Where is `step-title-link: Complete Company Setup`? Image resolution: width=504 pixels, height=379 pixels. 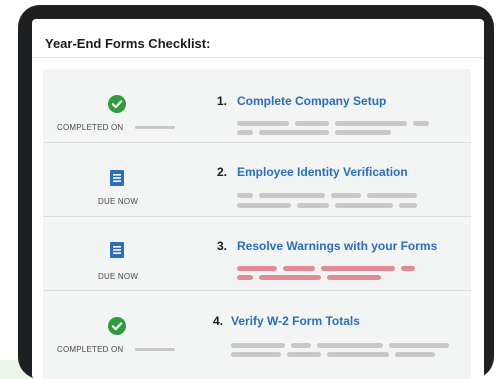
step-title-link: Complete Company Setup is located at coordinates (311, 101).